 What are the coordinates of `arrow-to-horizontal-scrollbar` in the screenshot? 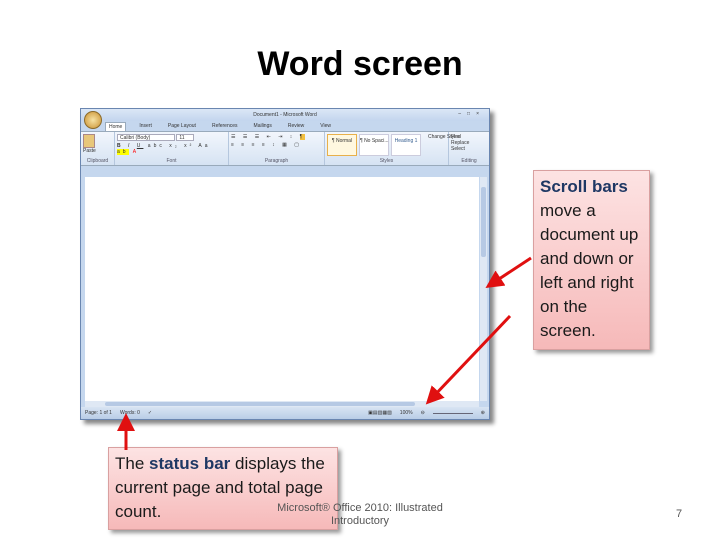 It's located at (468, 359).